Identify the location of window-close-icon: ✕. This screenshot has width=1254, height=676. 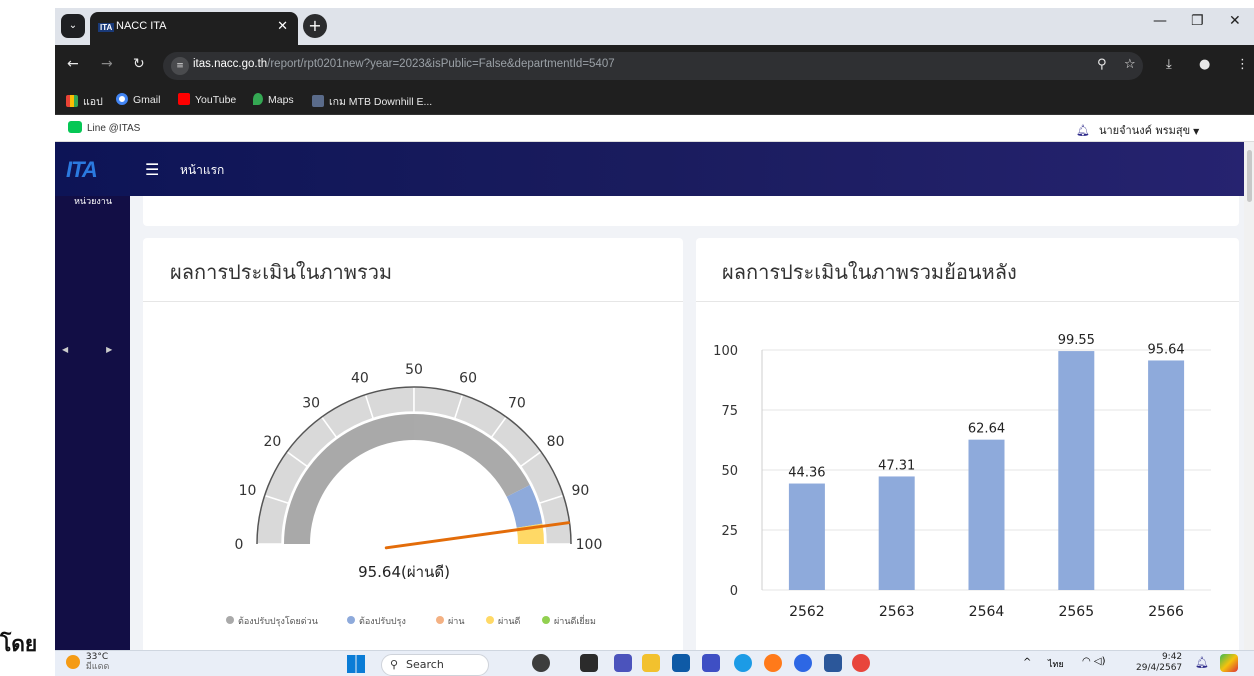
(1235, 21).